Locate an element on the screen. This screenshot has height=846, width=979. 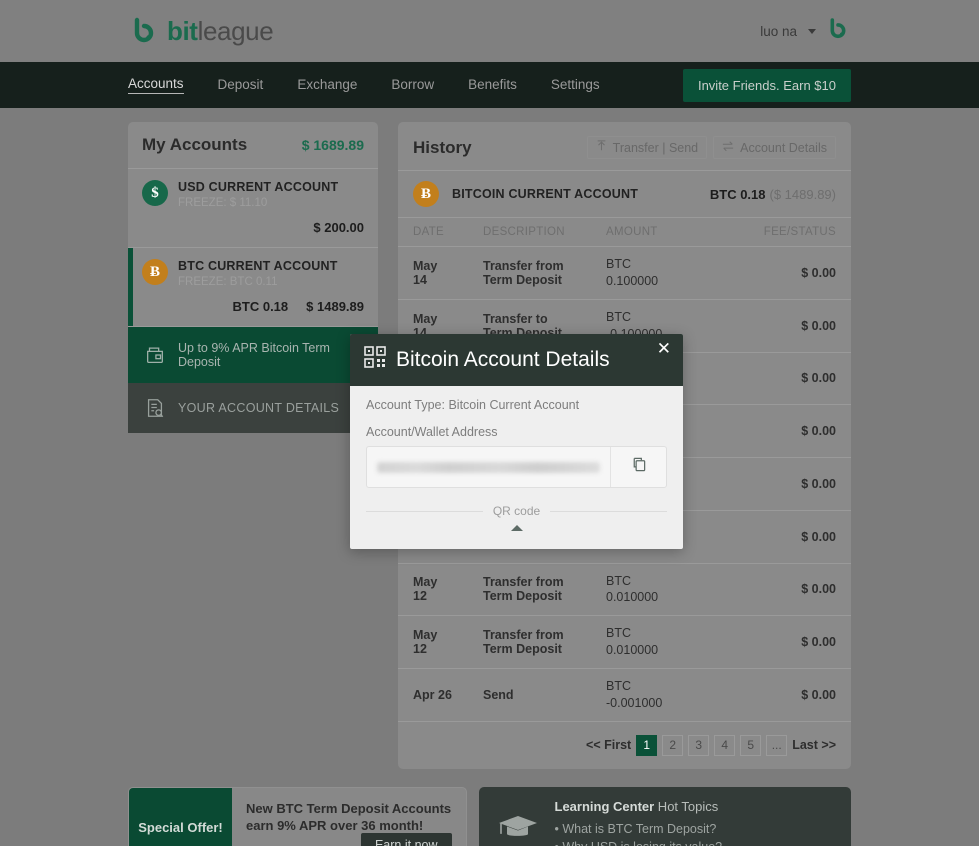
account-amount-primary-btc: BTC 0.18 is located at coordinates (260, 306).